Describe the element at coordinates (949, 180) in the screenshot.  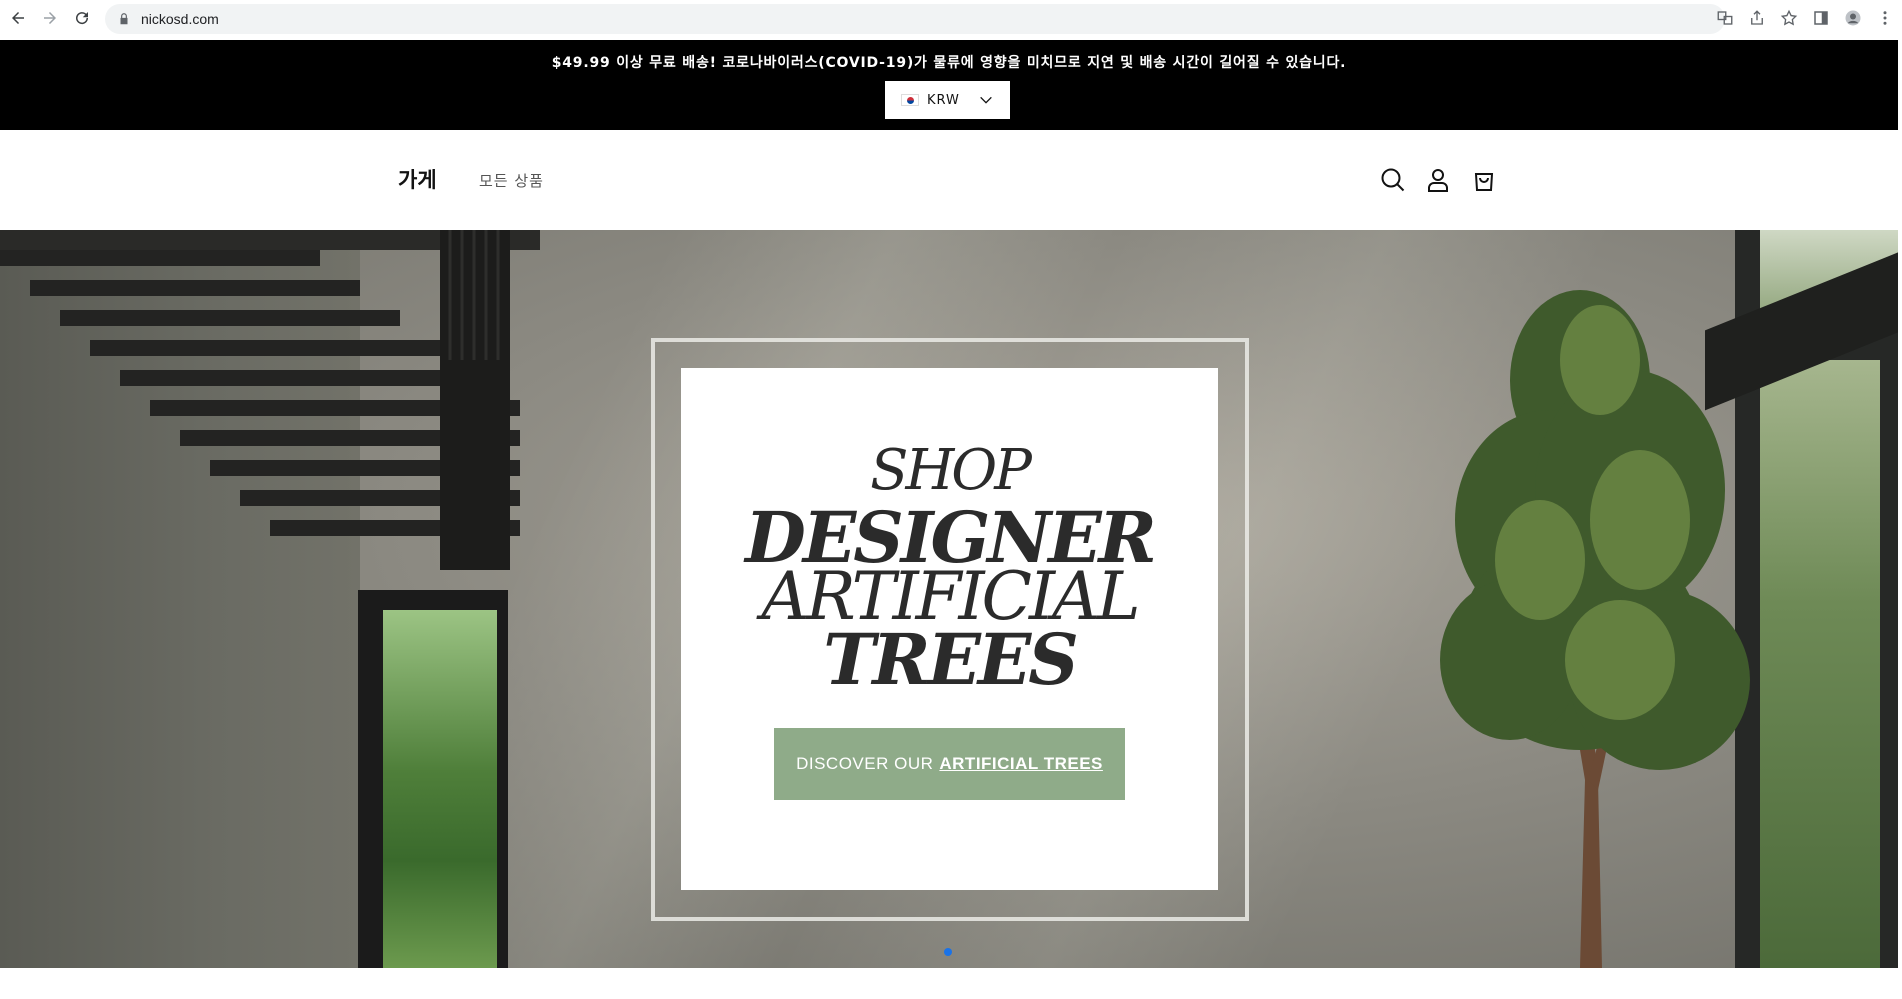
I see `site-header: 가게 모든 상품` at that location.